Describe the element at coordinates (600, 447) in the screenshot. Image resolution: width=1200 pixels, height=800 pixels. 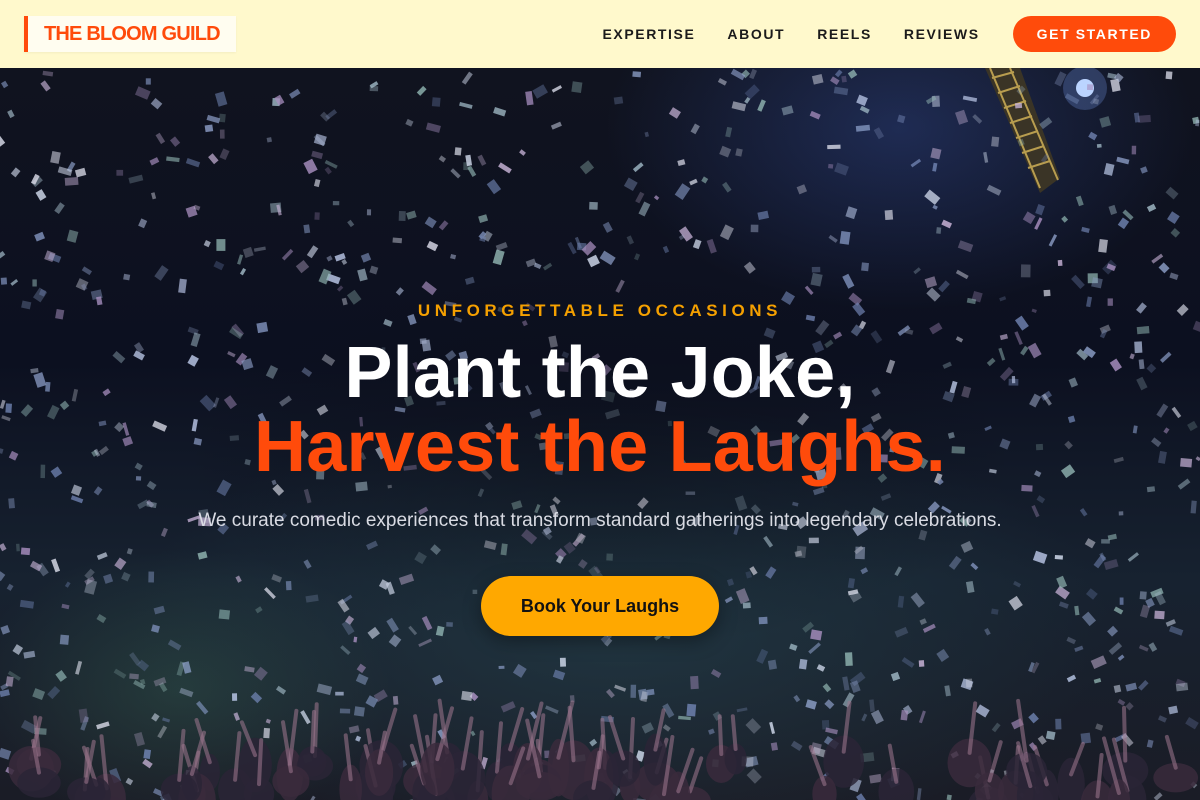
I see `hero-headline-line-2: Harvest the Laughs.` at that location.